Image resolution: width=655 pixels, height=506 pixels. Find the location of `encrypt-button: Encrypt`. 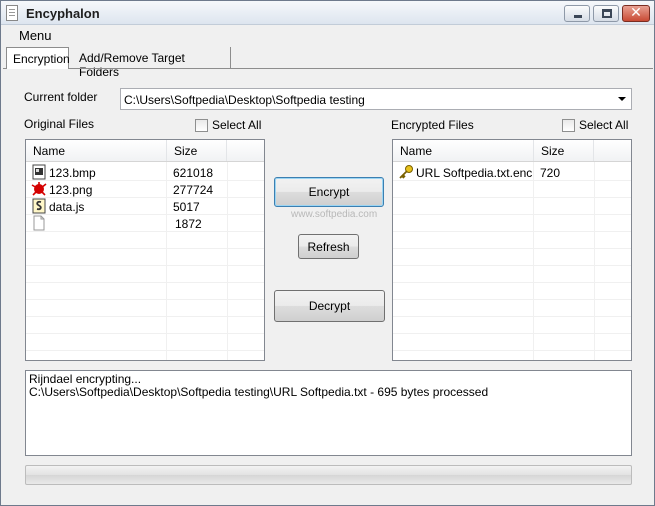

encrypt-button: Encrypt is located at coordinates (329, 192).